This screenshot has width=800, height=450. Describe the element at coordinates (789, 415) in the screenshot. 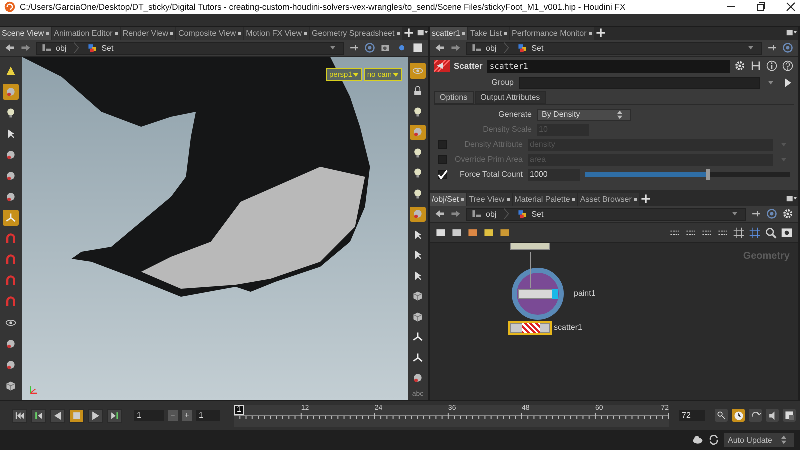

I see `options-button` at that location.